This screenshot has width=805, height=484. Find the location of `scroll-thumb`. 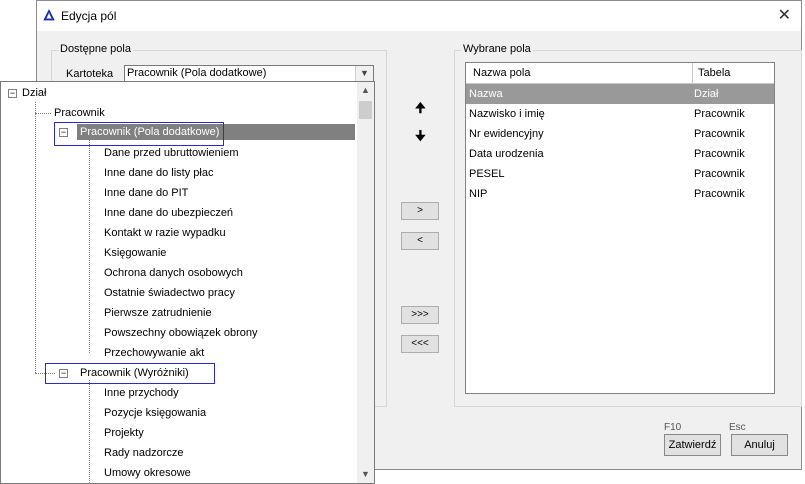

scroll-thumb is located at coordinates (365, 110).